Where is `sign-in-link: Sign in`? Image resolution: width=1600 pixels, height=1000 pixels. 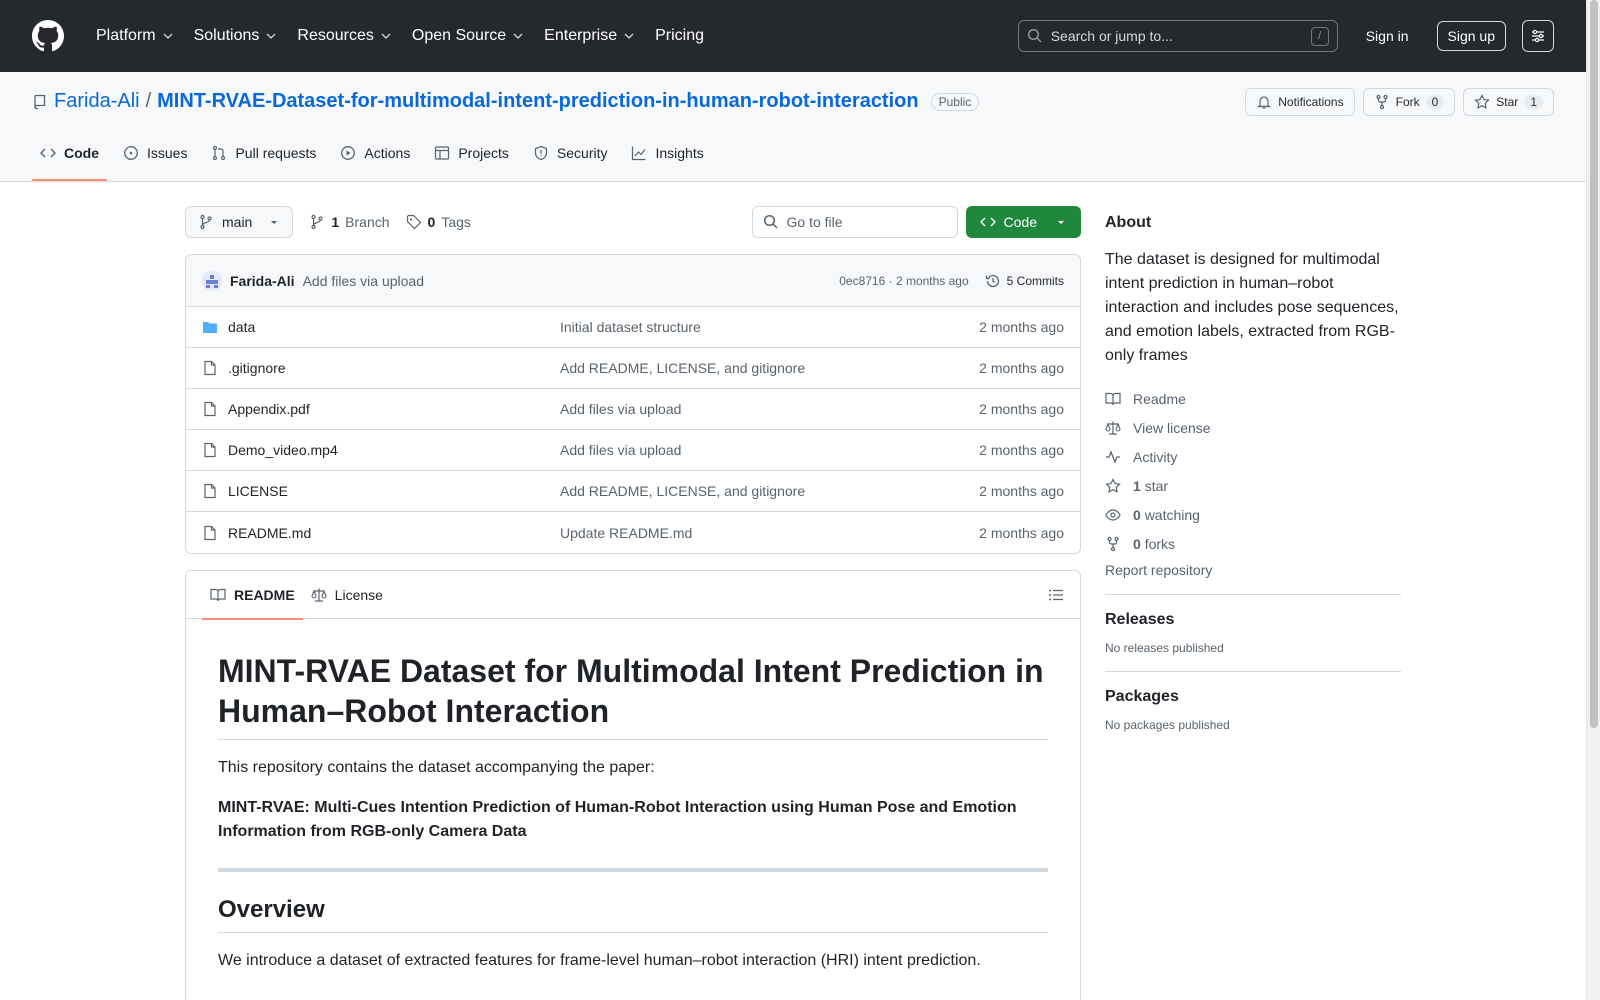 sign-in-link: Sign in is located at coordinates (1387, 36).